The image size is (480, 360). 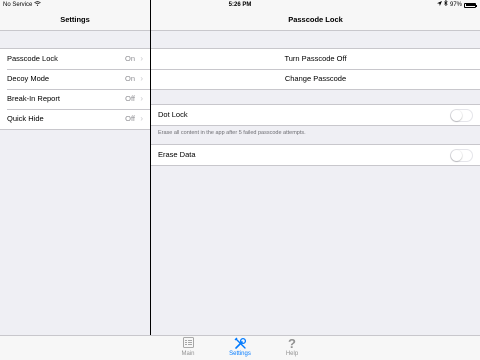 I want to click on detail-nav-bar: Passcode Lock, so click(x=315, y=20).